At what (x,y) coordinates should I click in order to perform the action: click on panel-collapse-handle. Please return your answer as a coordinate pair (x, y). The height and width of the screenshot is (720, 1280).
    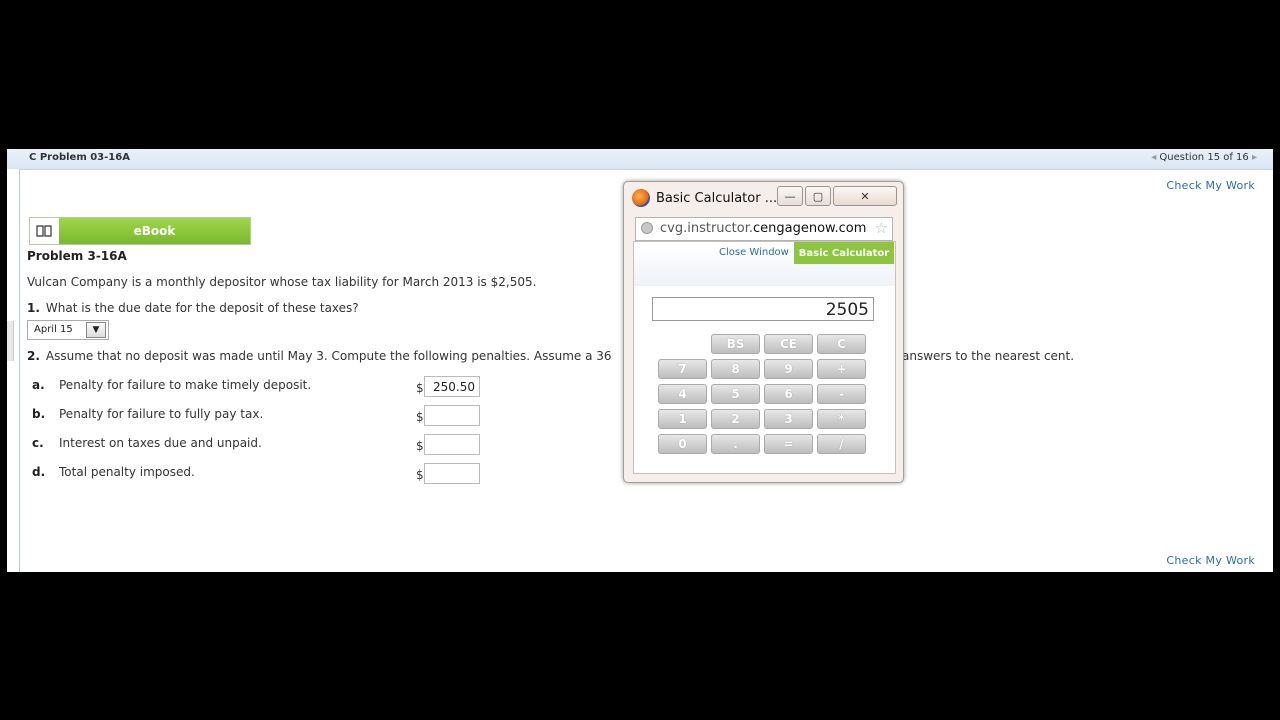
    Looking at the image, I should click on (10, 341).